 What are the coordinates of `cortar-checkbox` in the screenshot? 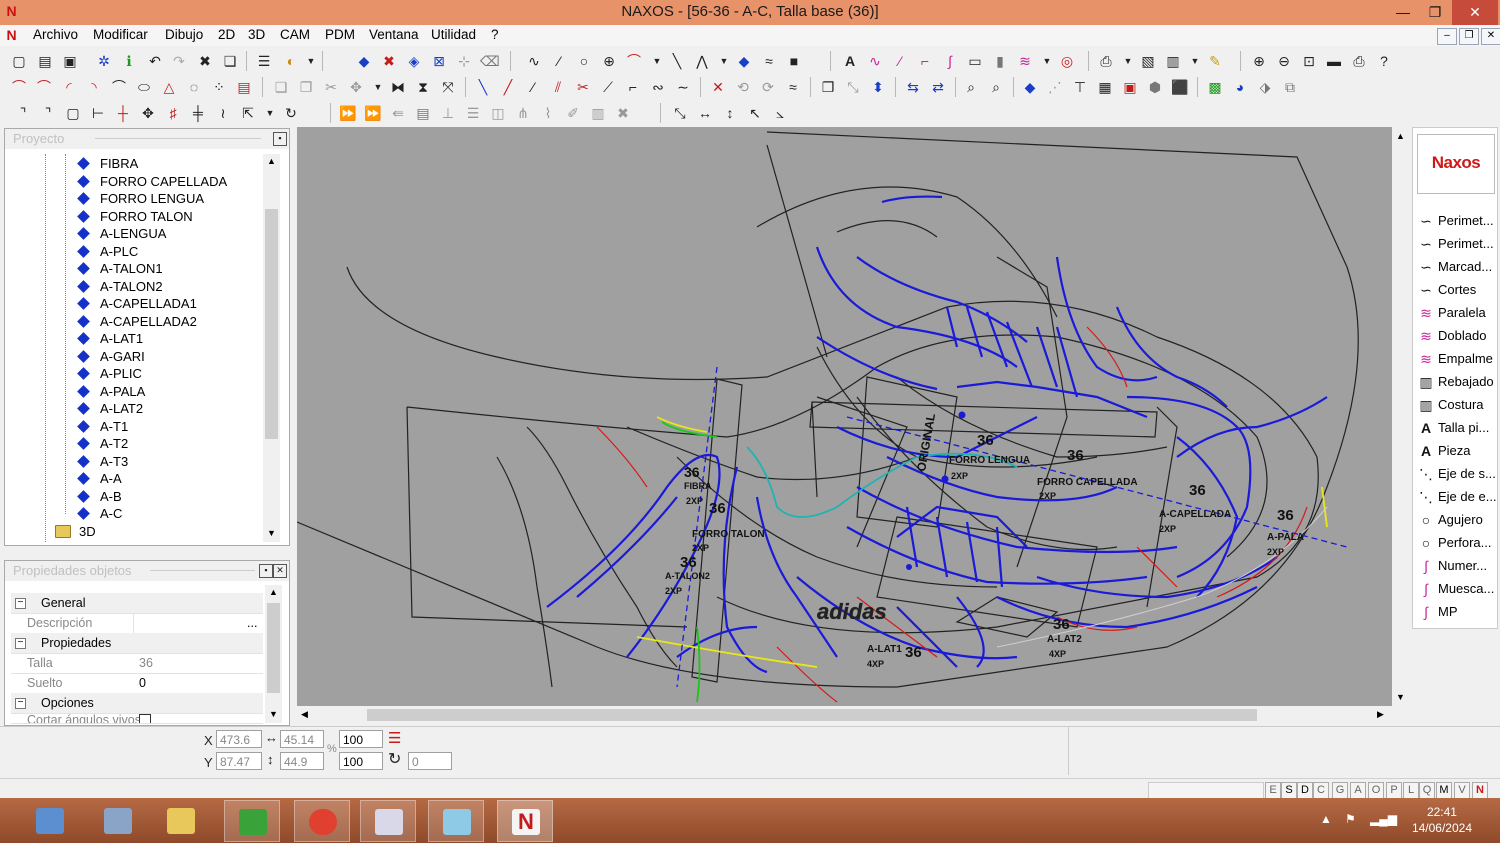 It's located at (145, 718).